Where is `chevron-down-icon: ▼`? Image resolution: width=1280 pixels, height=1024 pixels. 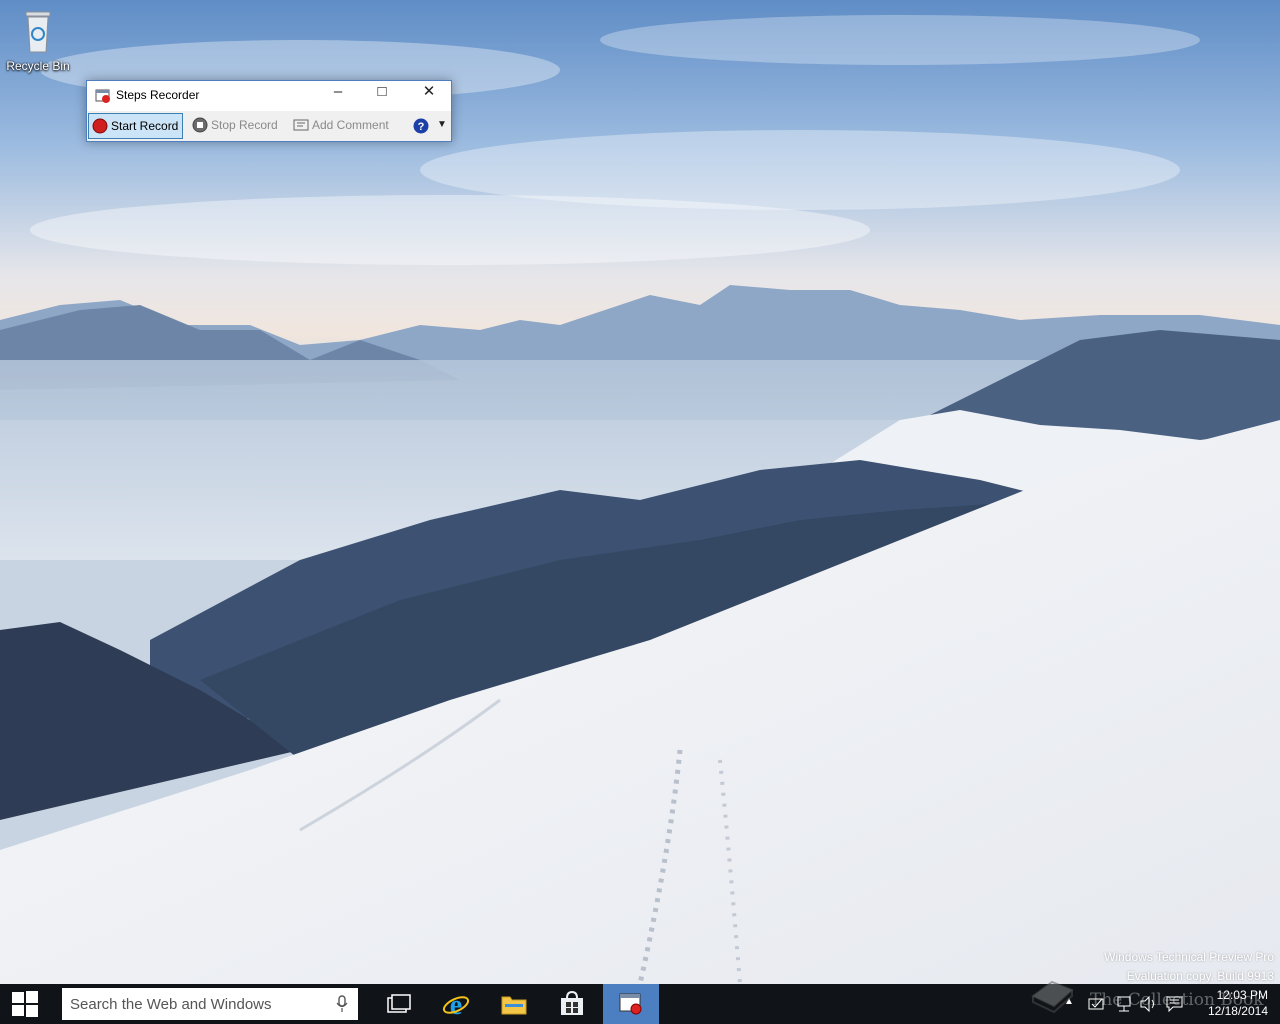 chevron-down-icon: ▼ is located at coordinates (442, 124).